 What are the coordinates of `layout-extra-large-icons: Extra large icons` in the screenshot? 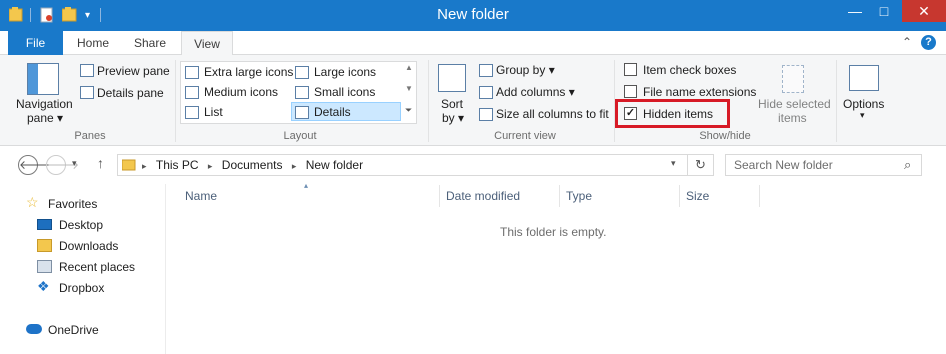 It's located at (238, 72).